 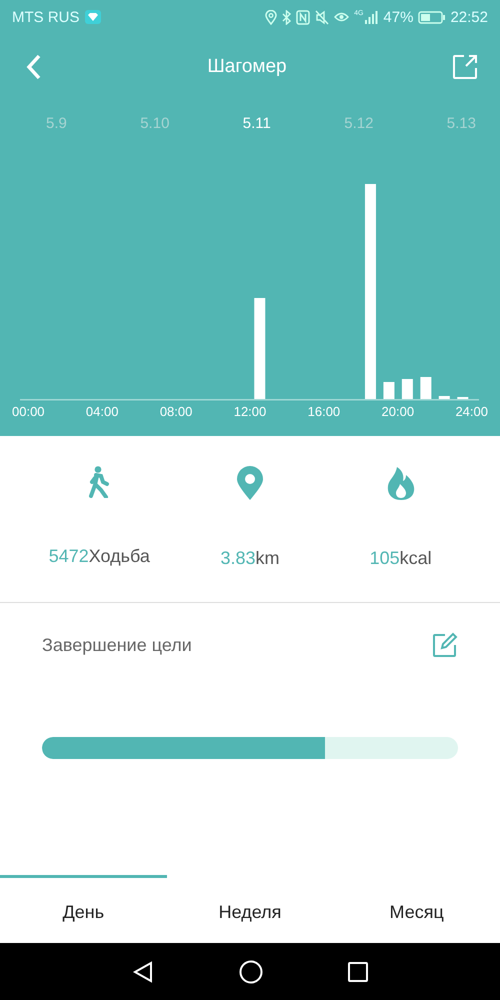 What do you see at coordinates (469, 17) in the screenshot?
I see `clock: 22:52` at bounding box center [469, 17].